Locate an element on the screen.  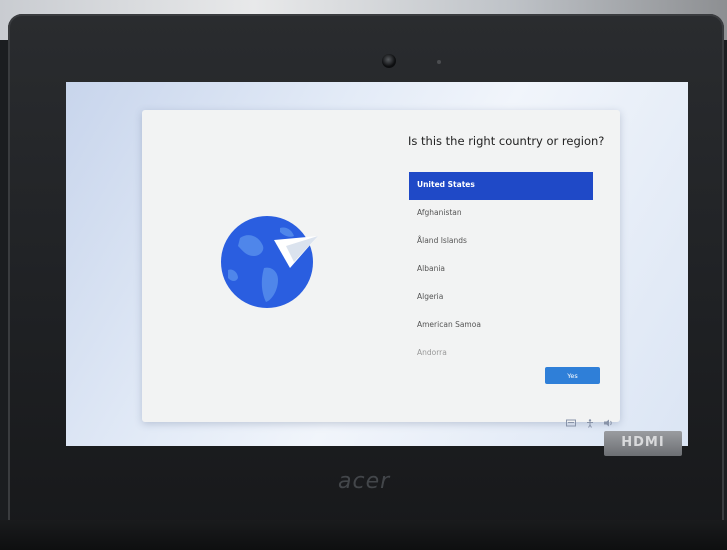
webcam is located at coordinates (389, 61).